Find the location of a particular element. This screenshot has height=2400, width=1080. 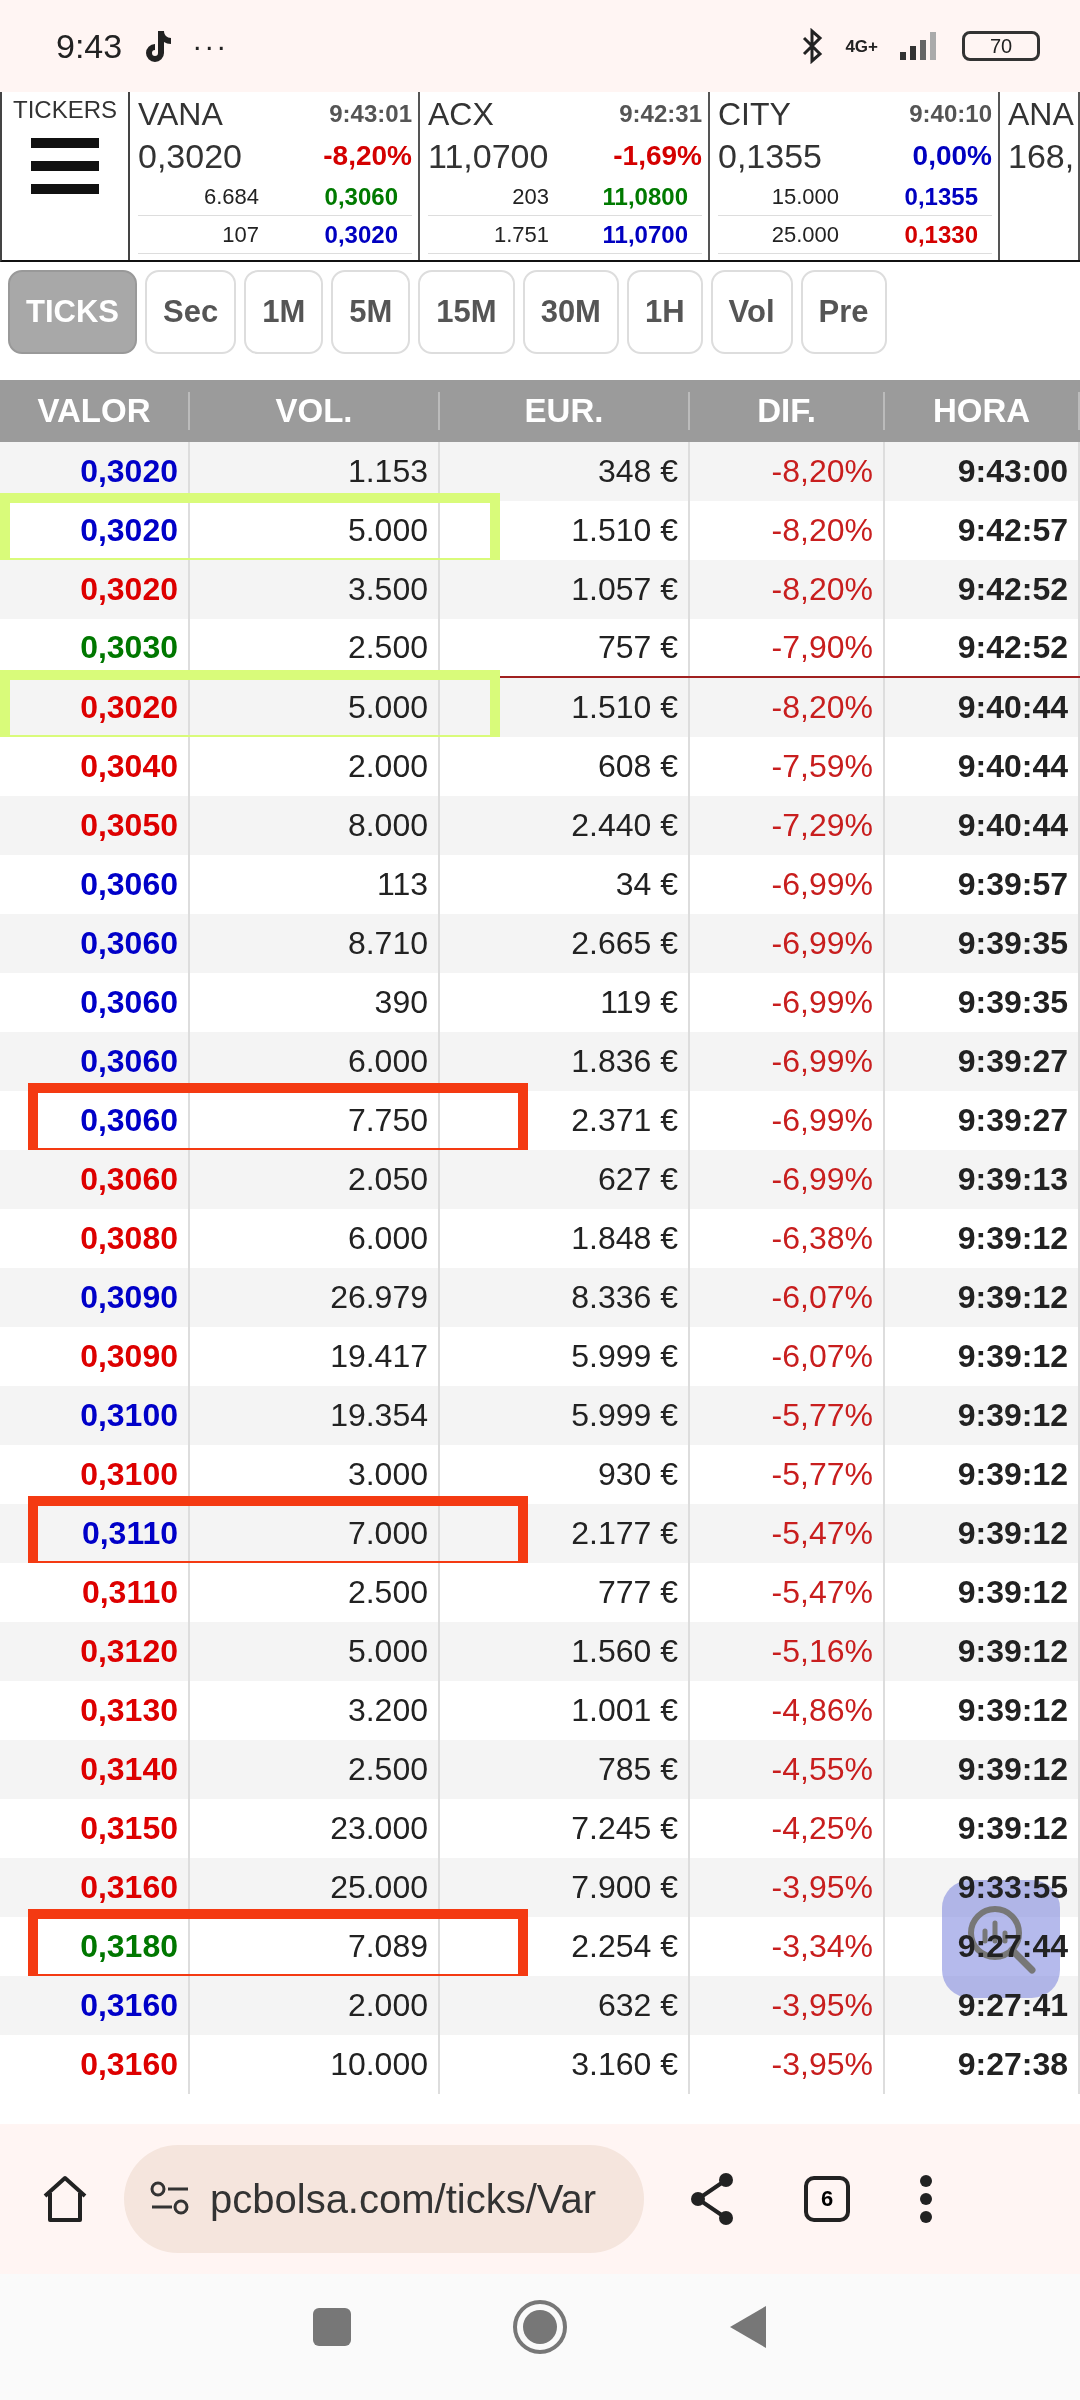

address-bar: pcbolsa.com/ticks/Var is located at coordinates (384, 2199).